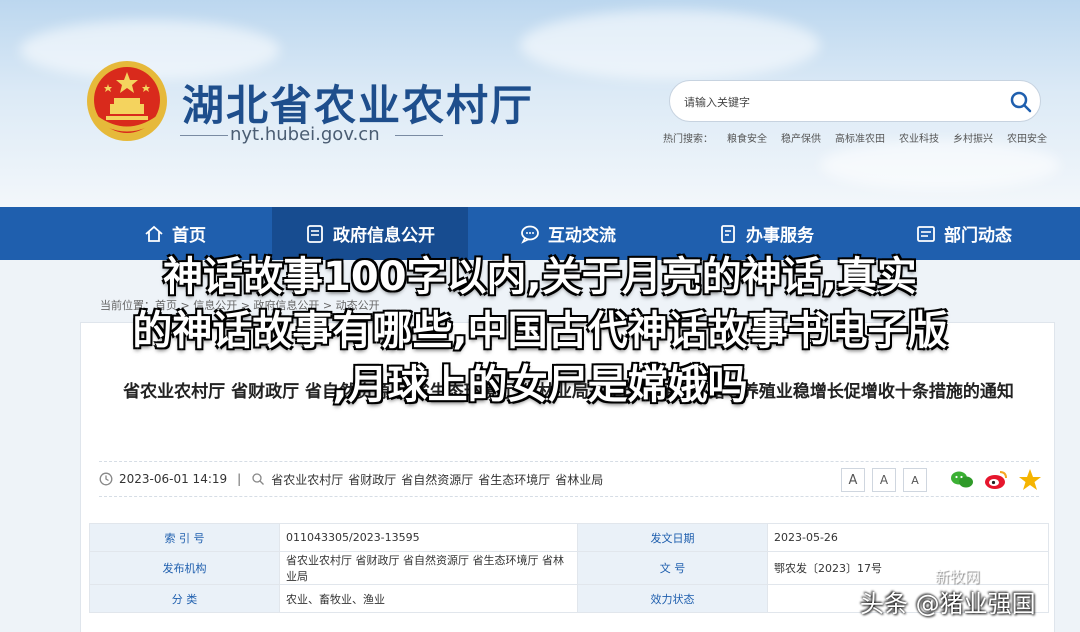 The image size is (1080, 632). I want to click on weibo-share-icon, so click(996, 480).